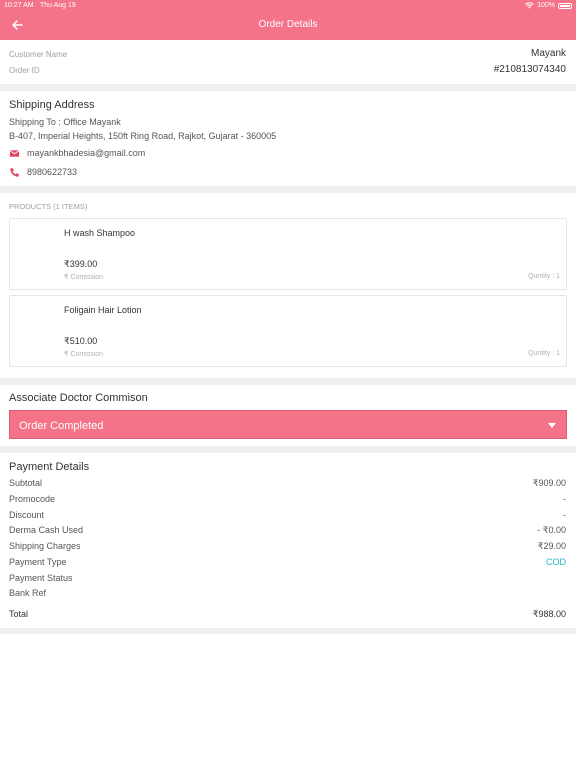 The width and height of the screenshot is (576, 768). What do you see at coordinates (38, 54) in the screenshot?
I see `customer-name-label: Customer Name` at bounding box center [38, 54].